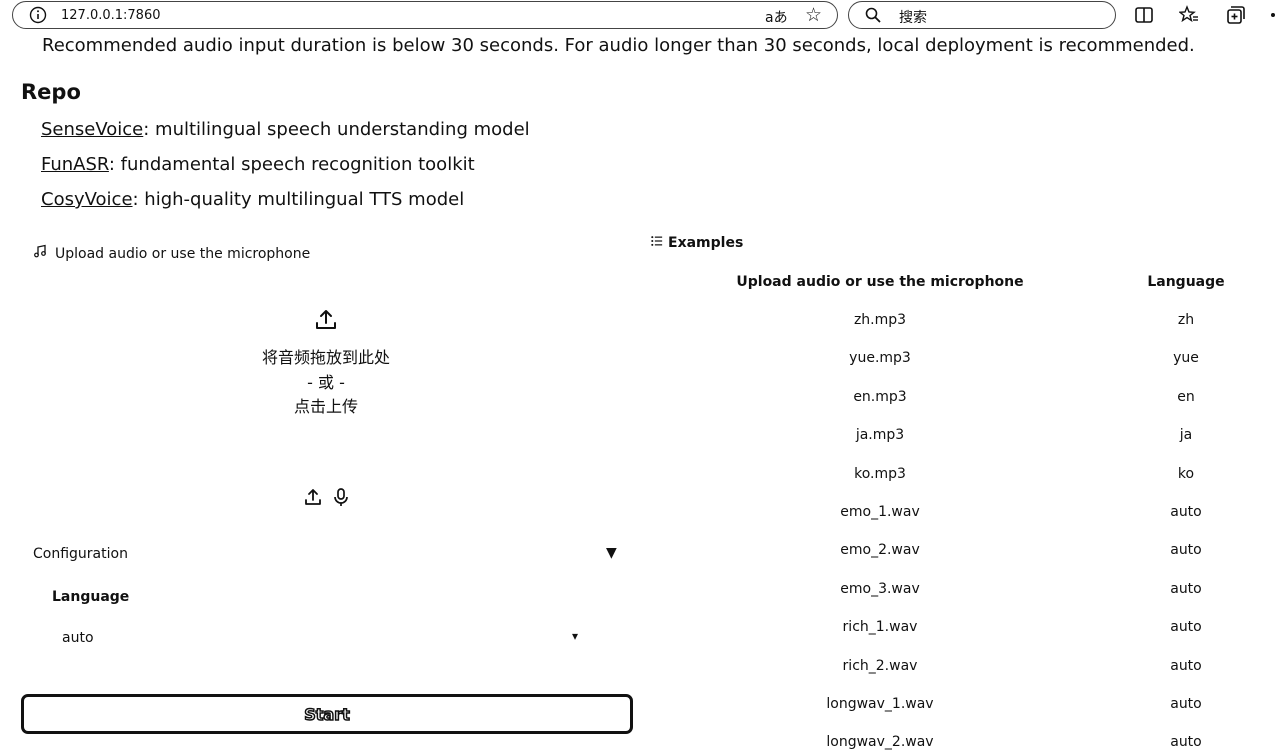 This screenshot has height=750, width=1280. What do you see at coordinates (325, 406) in the screenshot?
I see `click-upload-text: 点击上传` at bounding box center [325, 406].